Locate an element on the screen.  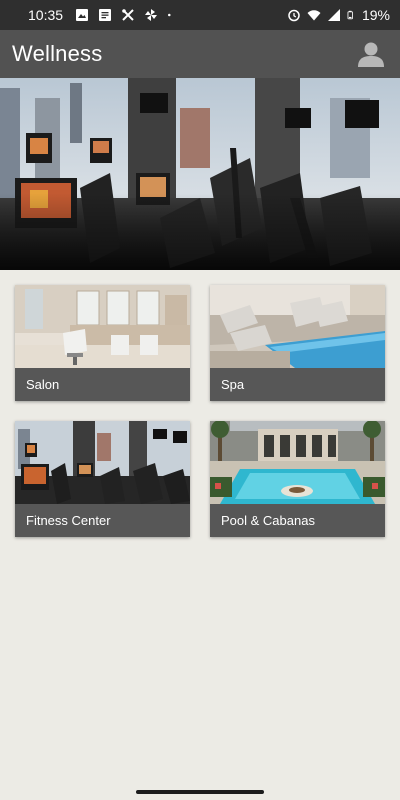
tile-label: Pool & Cabanas is located at coordinates (297, 520).